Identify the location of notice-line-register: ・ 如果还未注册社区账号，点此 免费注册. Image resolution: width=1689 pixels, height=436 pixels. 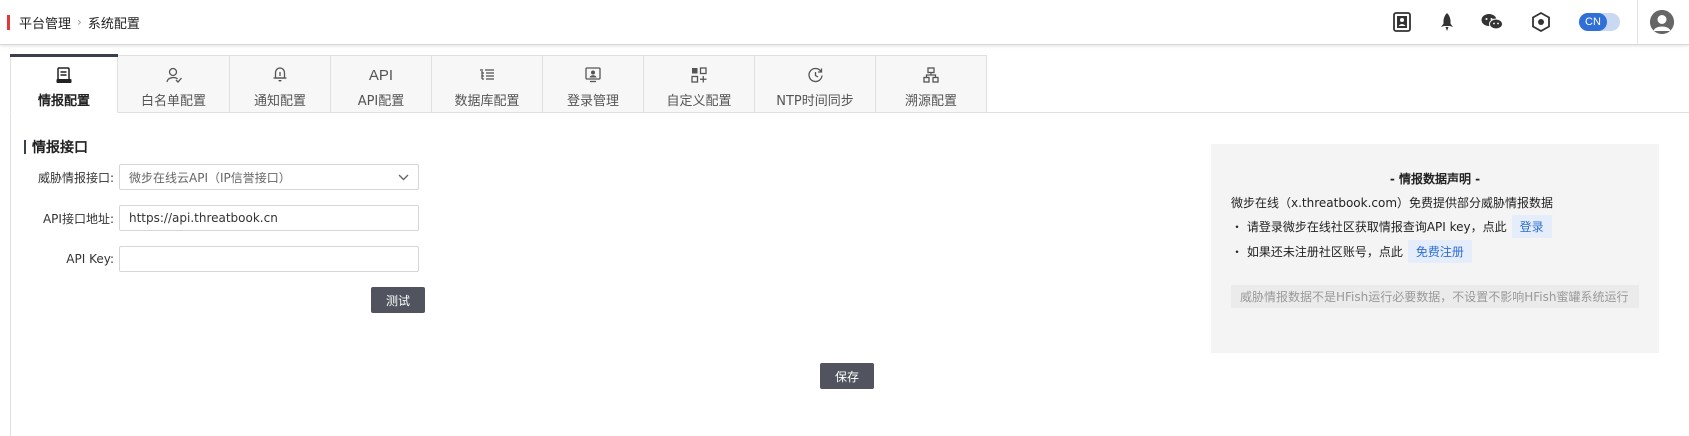
(1351, 251).